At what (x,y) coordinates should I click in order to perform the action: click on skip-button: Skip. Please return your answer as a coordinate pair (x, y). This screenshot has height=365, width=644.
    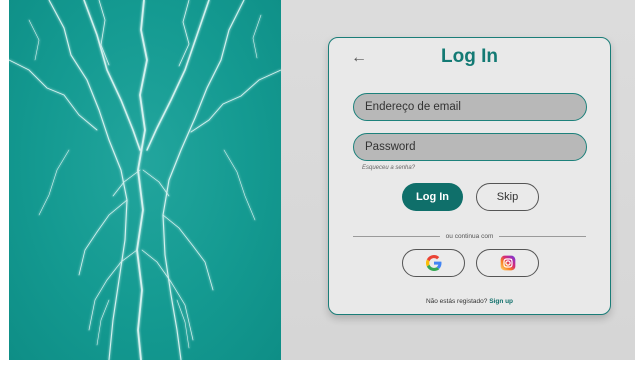
    Looking at the image, I should click on (507, 197).